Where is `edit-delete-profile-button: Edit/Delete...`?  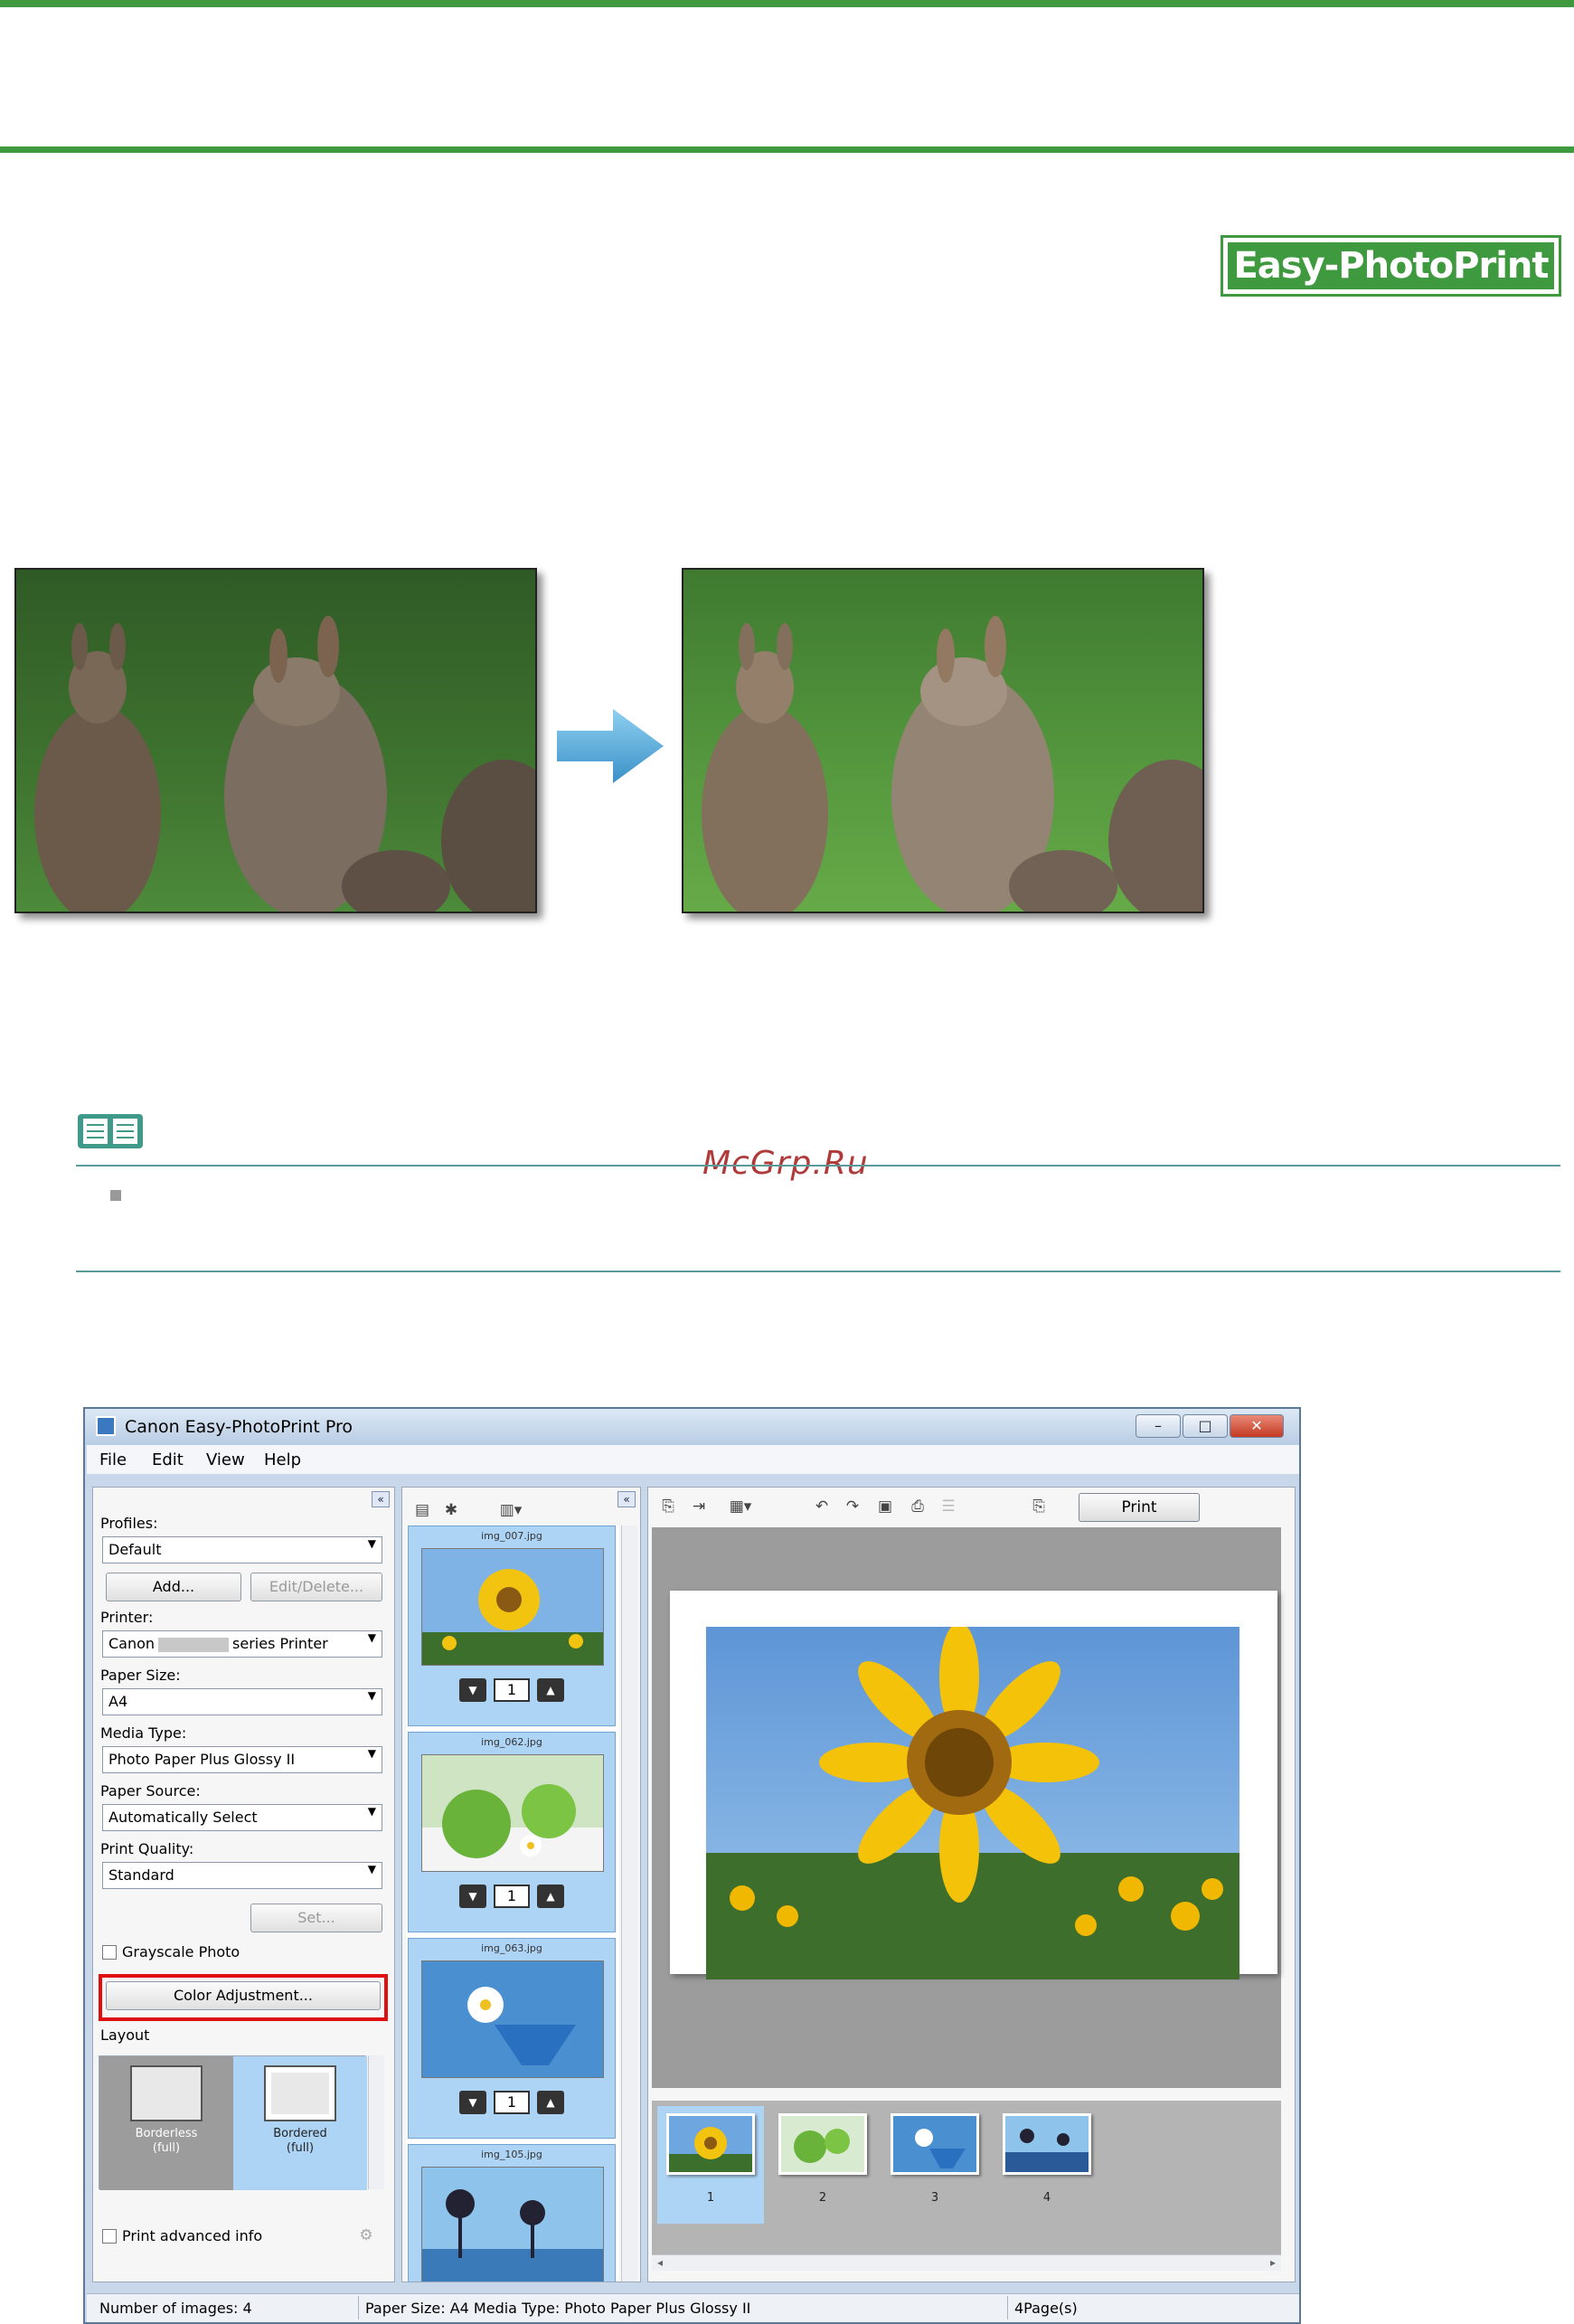
edit-delete-profile-button: Edit/Delete... is located at coordinates (316, 1587).